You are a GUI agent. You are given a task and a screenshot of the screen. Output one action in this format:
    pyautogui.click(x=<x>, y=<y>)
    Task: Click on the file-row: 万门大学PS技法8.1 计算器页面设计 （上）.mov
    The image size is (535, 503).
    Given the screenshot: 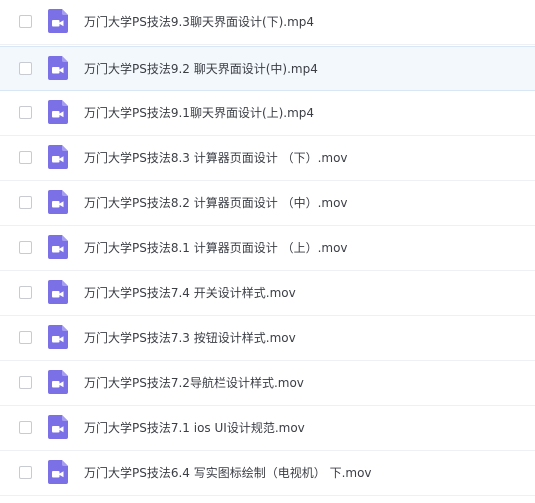 What is the action you would take?
    pyautogui.click(x=267, y=248)
    